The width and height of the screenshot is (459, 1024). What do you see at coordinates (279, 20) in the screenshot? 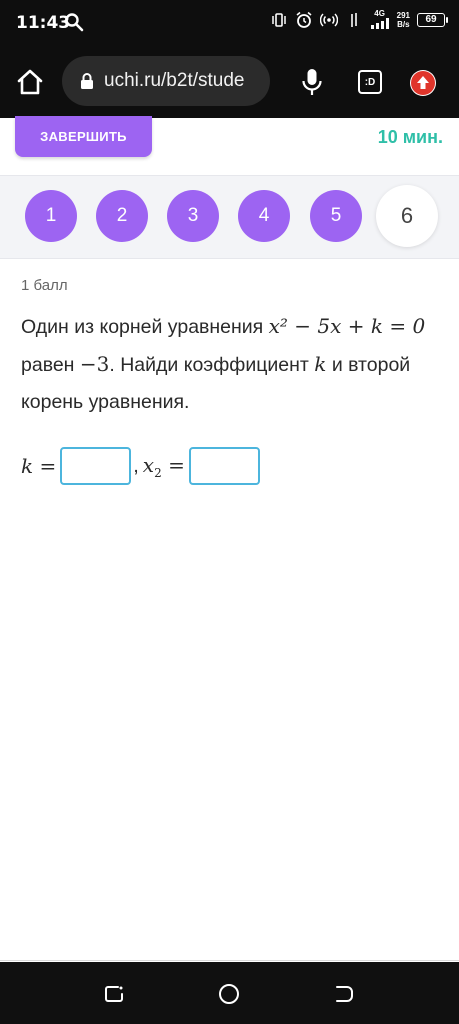
I see `vibrate-icon` at bounding box center [279, 20].